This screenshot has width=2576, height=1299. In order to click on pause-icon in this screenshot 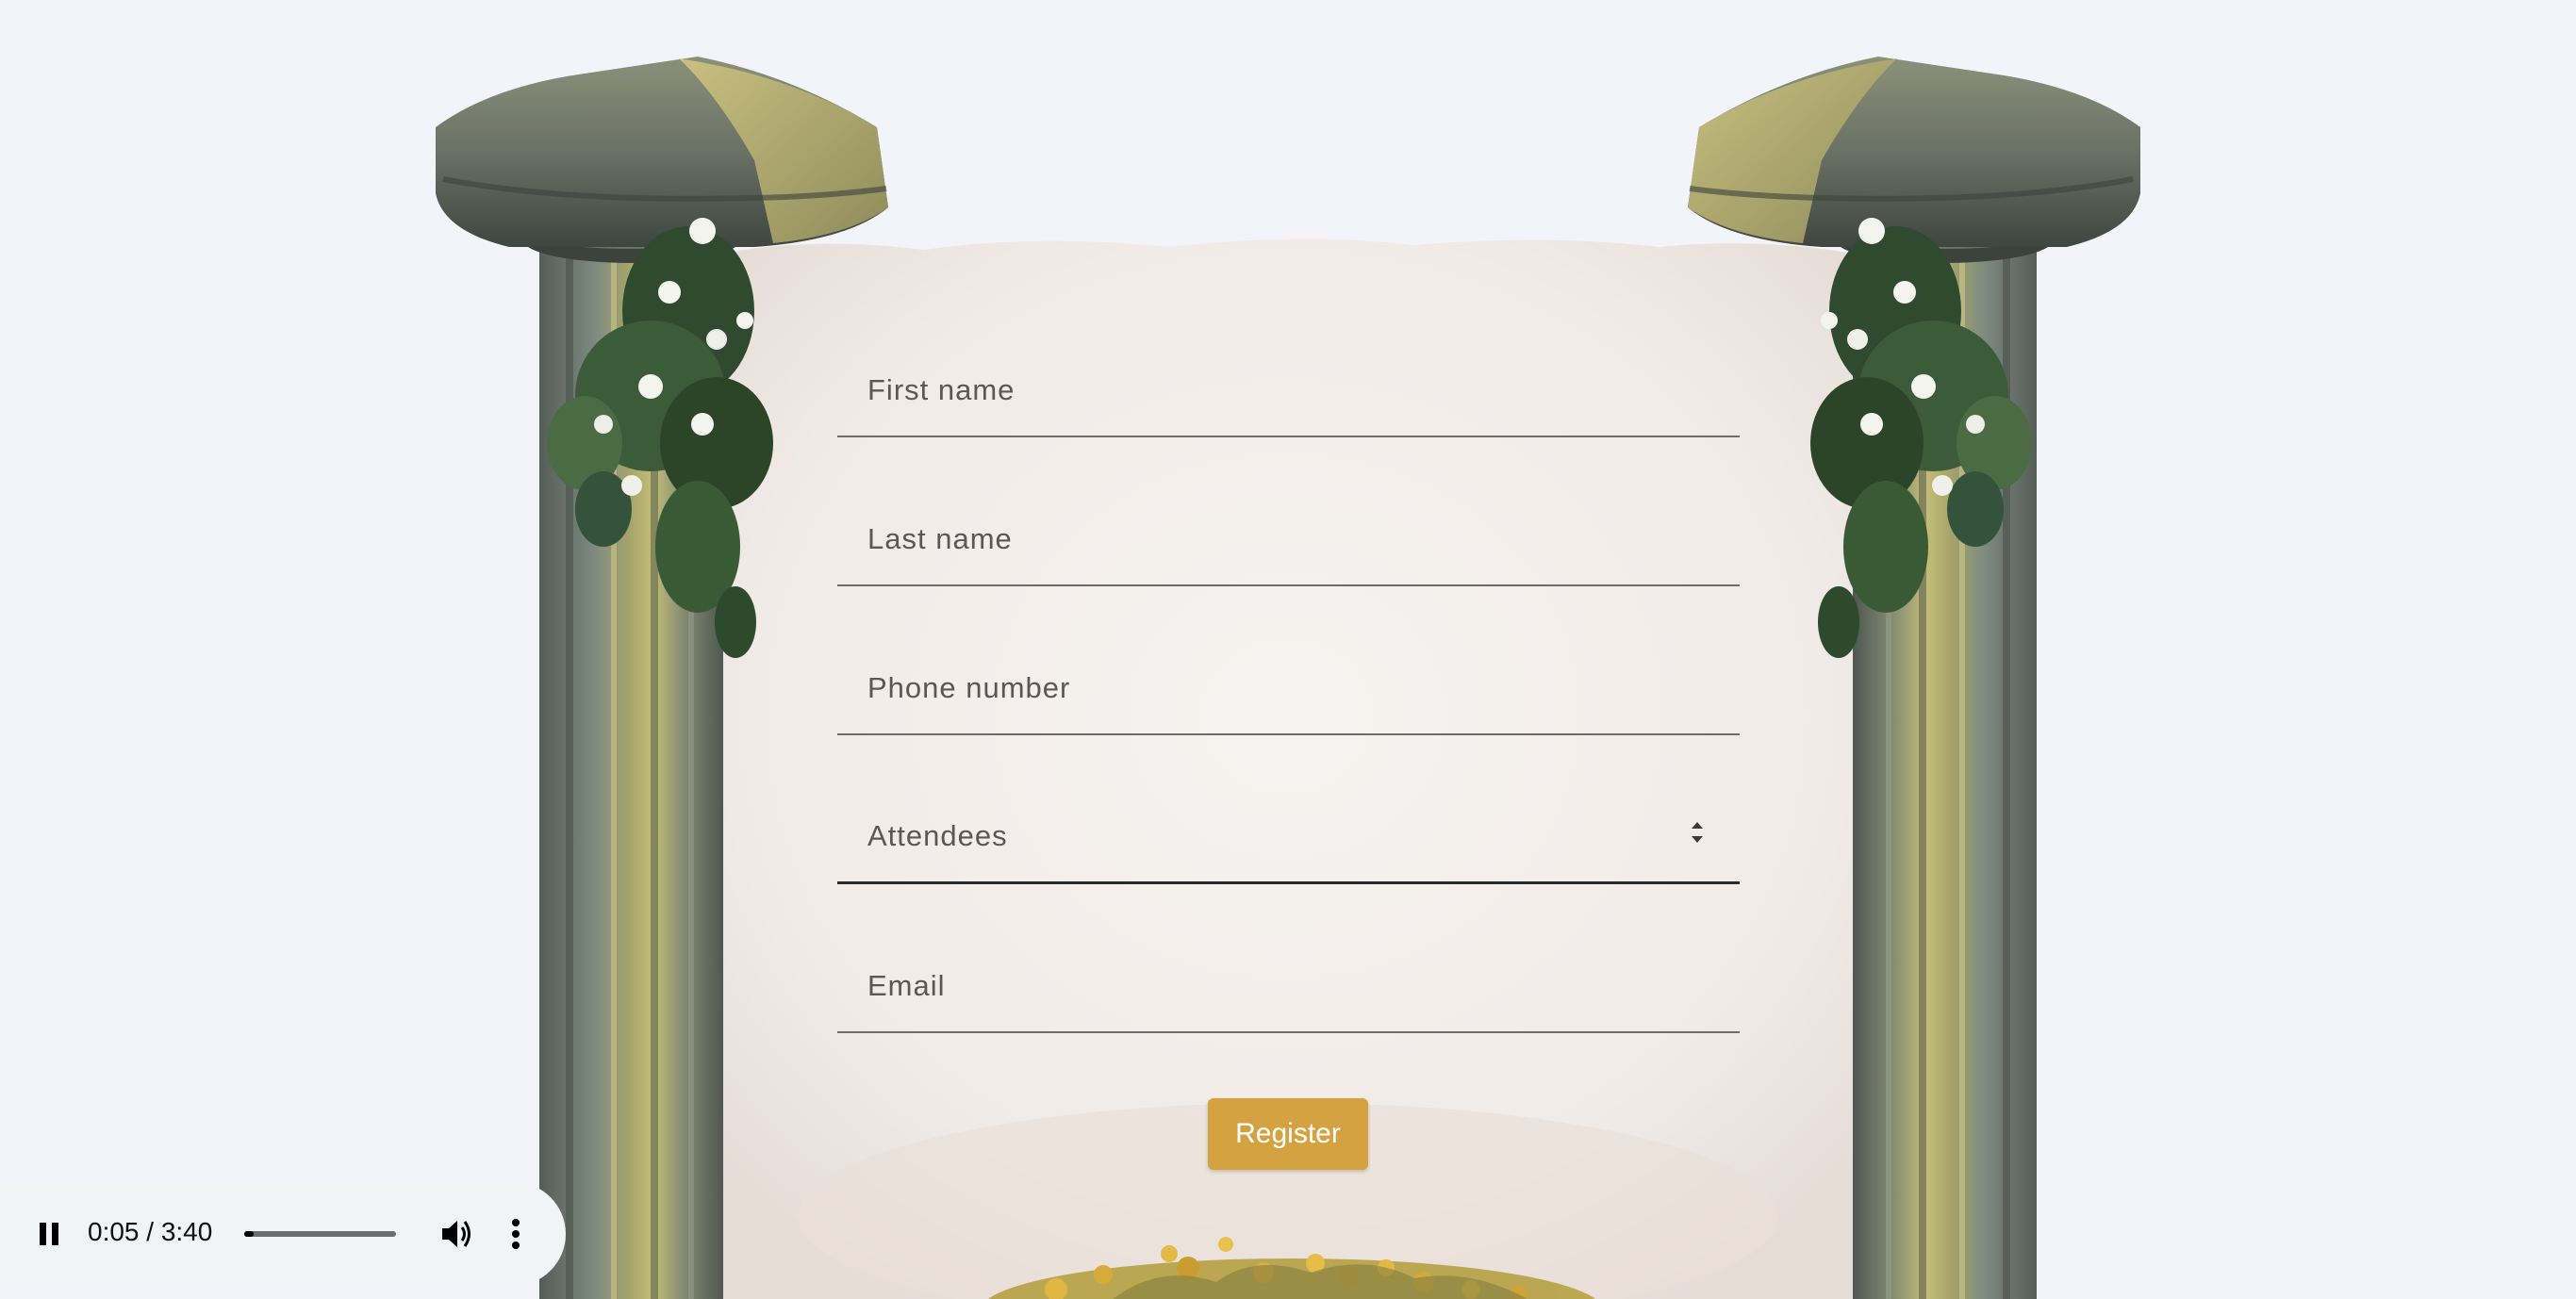, I will do `click(49, 1234)`.